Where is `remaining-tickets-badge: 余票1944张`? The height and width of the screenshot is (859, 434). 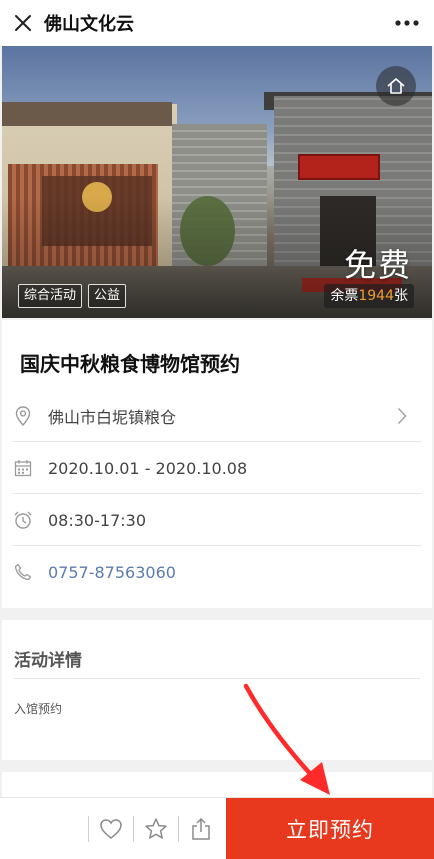
remaining-tickets-badge: 余票1944张 is located at coordinates (369, 296).